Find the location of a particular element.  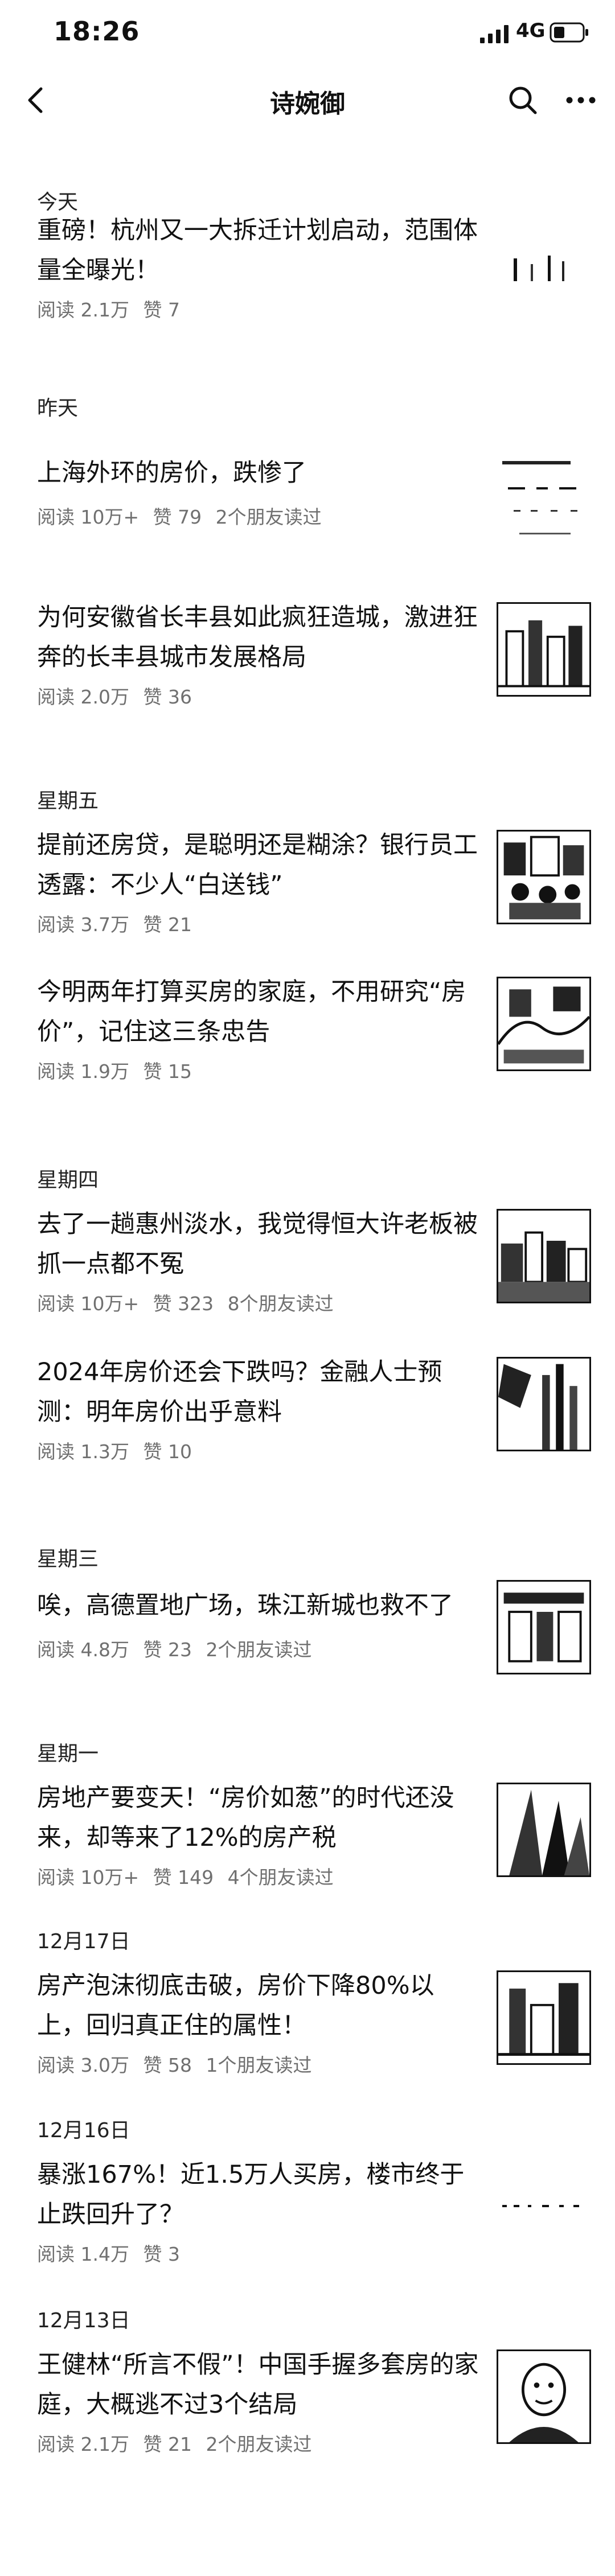

article-title: 暴涨167%！近1.5万人买房，楼市终于止跌回升了？ is located at coordinates (259, 2195).